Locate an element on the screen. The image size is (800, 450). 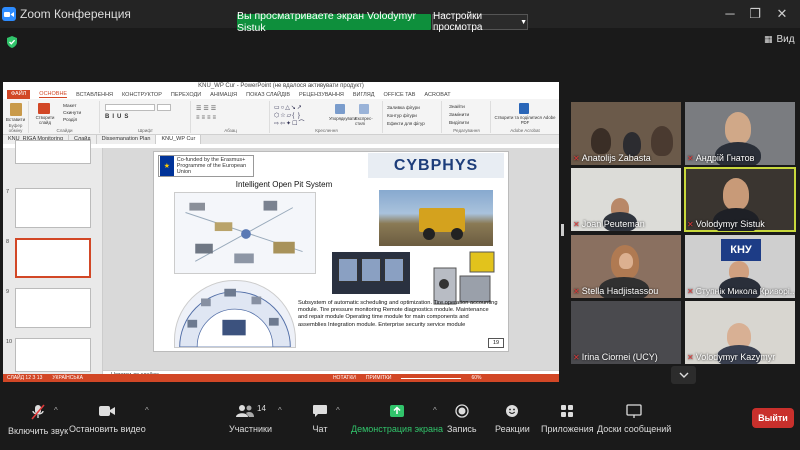
ppt-tab-officetab: OFFICE TAB is located at coordinates (400, 95).